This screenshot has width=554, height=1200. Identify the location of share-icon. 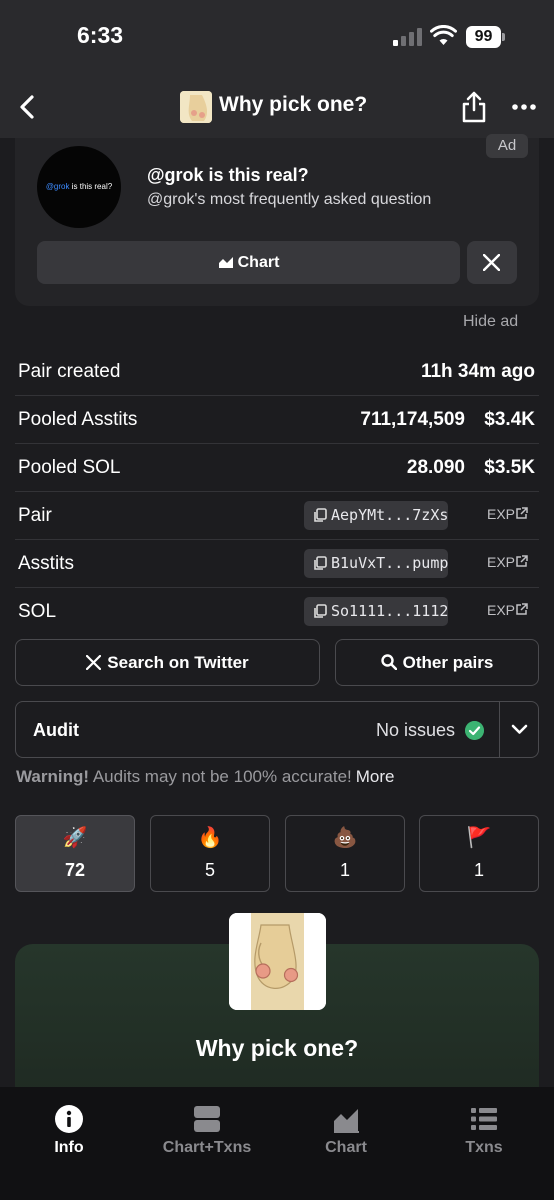
(474, 107).